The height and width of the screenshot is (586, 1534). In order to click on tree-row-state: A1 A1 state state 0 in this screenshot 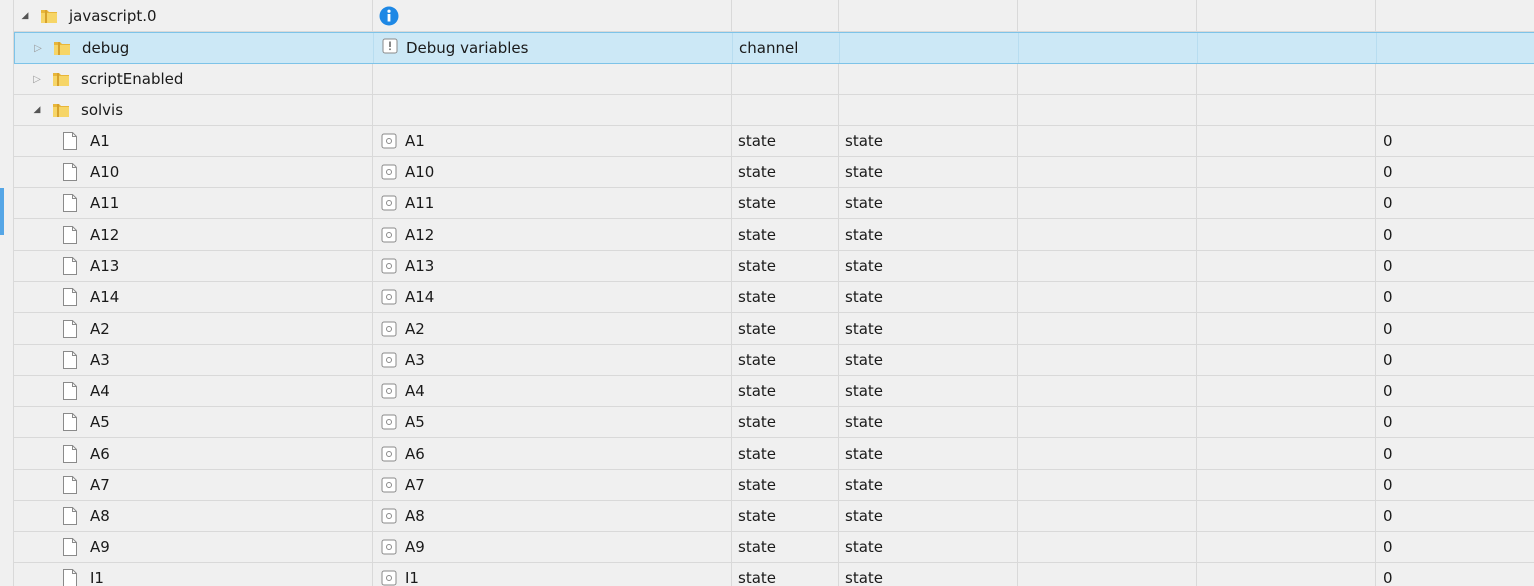, I will do `click(774, 141)`.